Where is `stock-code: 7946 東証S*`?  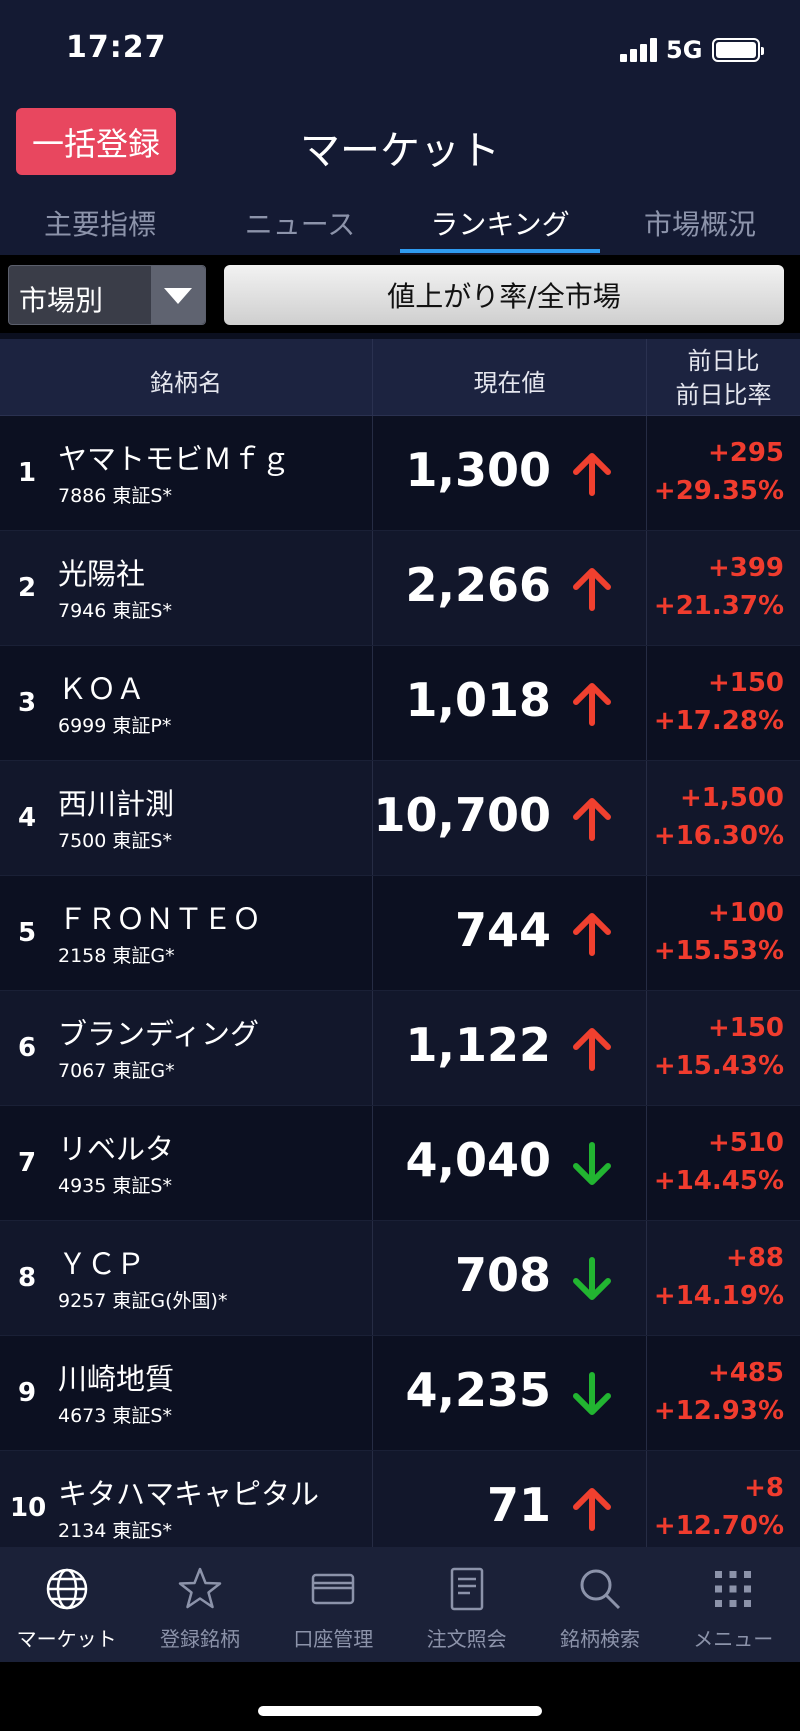 stock-code: 7946 東証S* is located at coordinates (115, 611).